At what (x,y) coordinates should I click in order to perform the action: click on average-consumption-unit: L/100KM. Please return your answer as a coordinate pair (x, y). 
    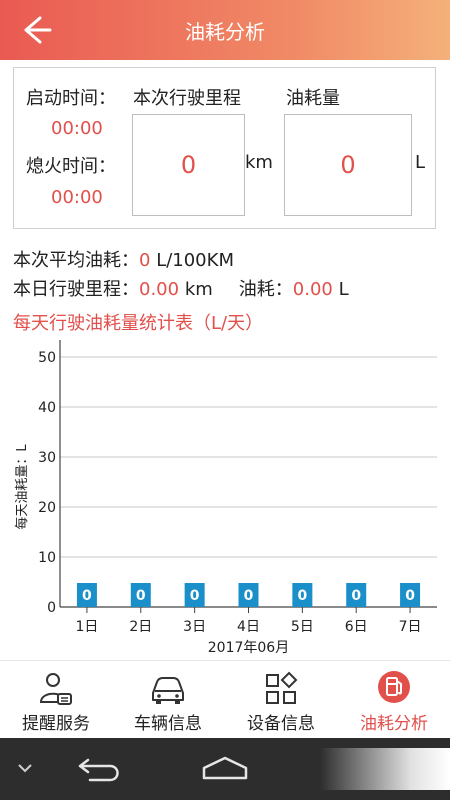
    Looking at the image, I should click on (195, 260).